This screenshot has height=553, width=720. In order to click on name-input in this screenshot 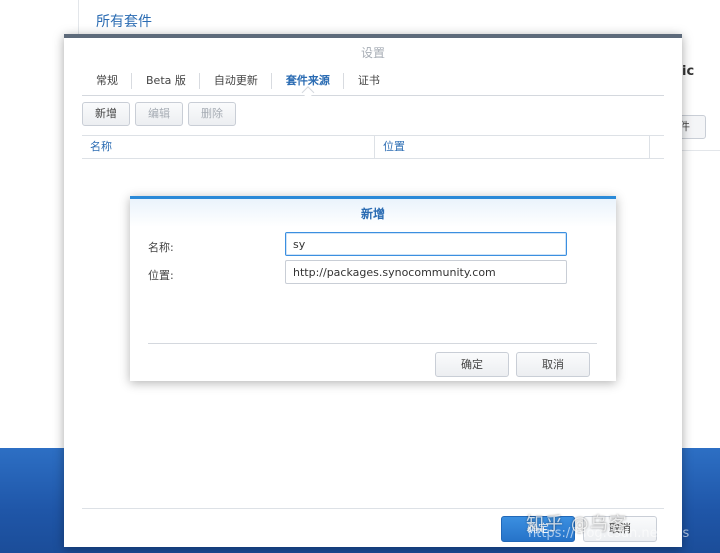, I will do `click(426, 244)`.